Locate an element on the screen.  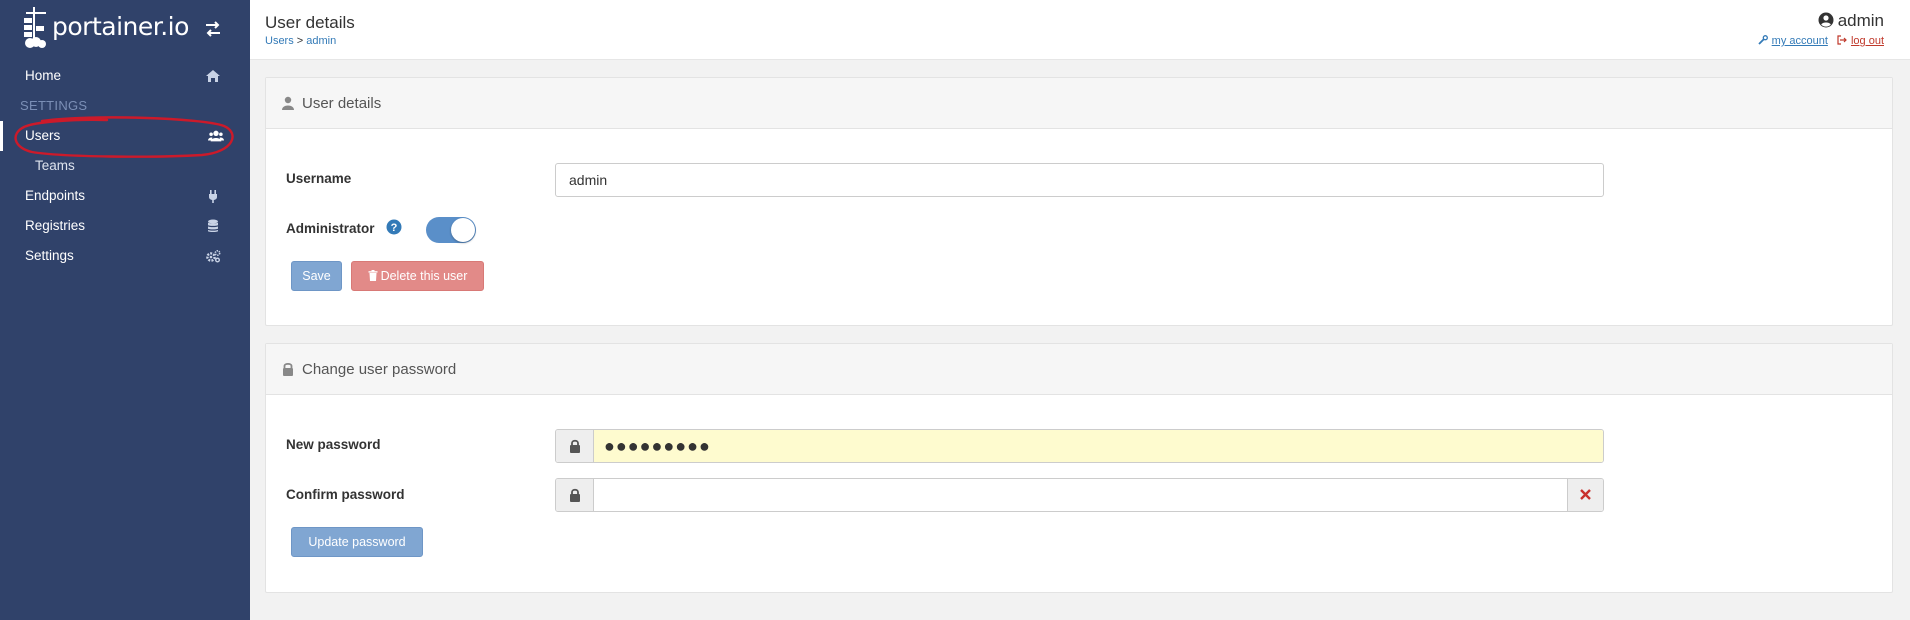
sidebar-item-label: Registries is located at coordinates (55, 225).